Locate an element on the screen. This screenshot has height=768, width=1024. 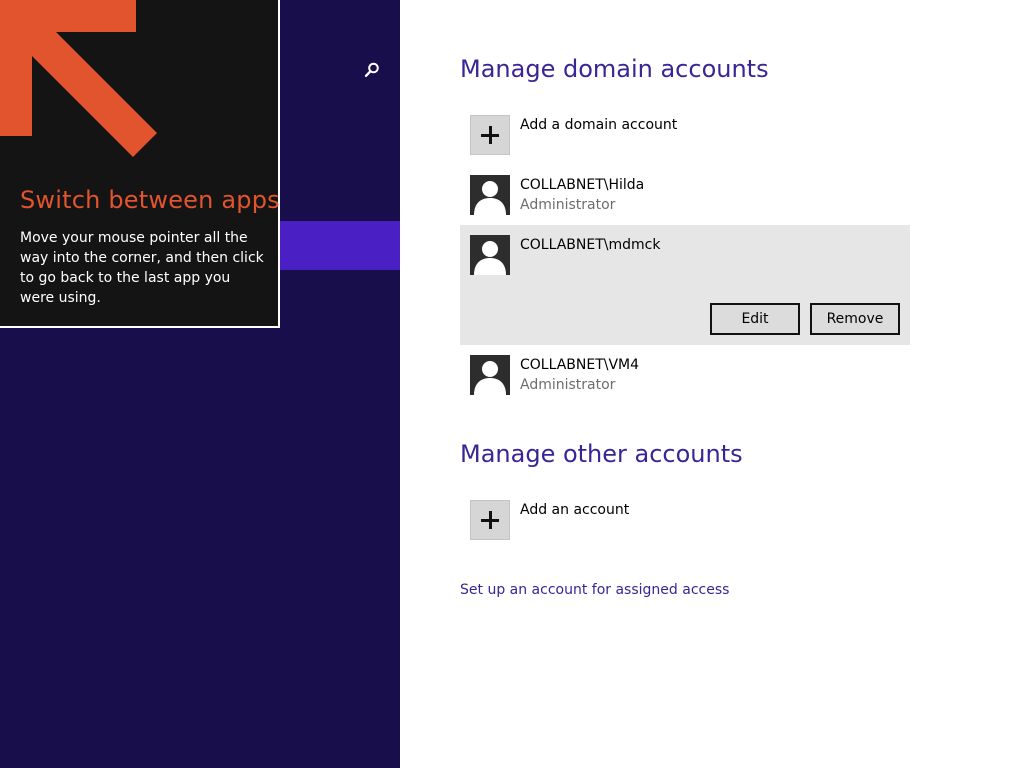
add-account-button is located at coordinates (490, 520).